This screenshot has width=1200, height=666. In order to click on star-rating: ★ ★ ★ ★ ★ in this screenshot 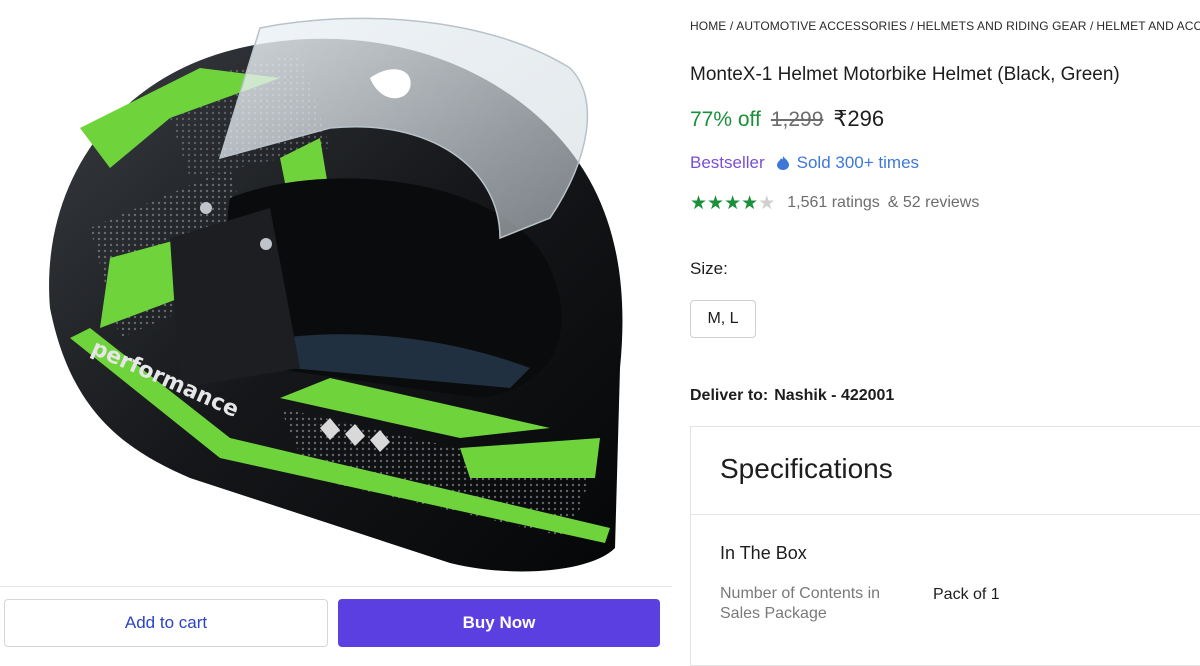, I will do `click(732, 203)`.